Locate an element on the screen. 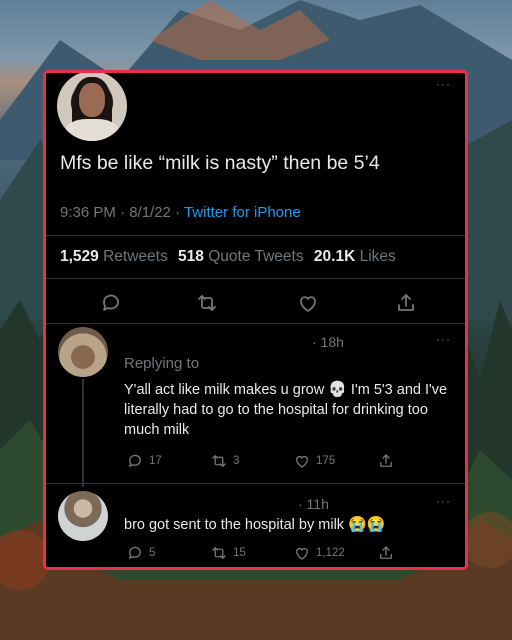  tweet-meta: 9:36 PM · 8/1/22 · Twitter for iPhone is located at coordinates (180, 212).